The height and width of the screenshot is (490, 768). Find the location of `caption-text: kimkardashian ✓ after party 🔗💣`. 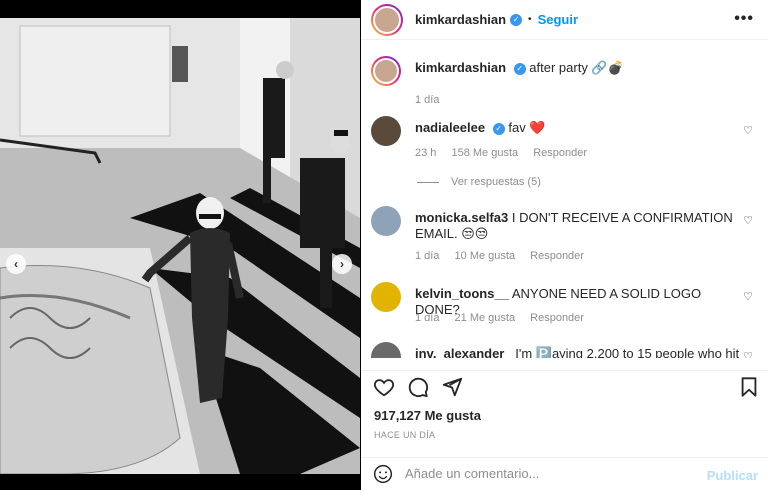

caption-text: kimkardashian ✓ after party 🔗💣 is located at coordinates (580, 68).